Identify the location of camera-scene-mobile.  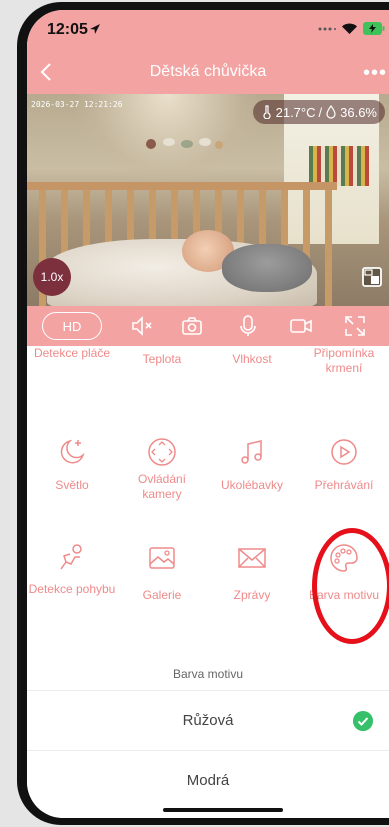
(184, 143).